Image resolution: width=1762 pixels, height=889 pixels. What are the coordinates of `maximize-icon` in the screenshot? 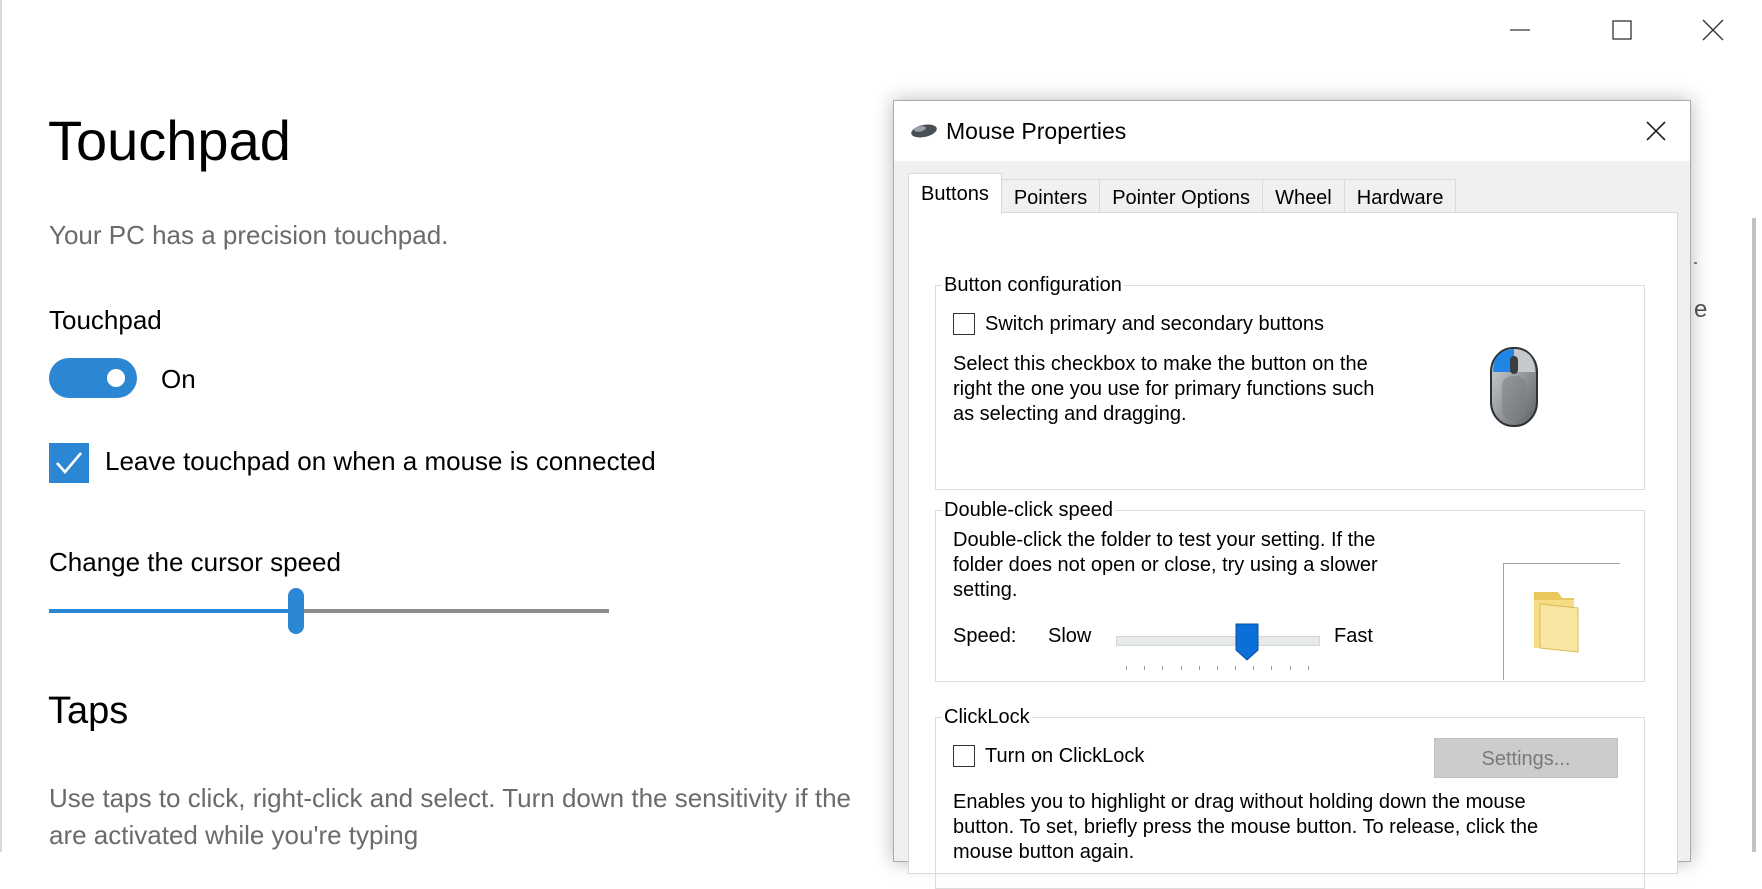 It's located at (1622, 30).